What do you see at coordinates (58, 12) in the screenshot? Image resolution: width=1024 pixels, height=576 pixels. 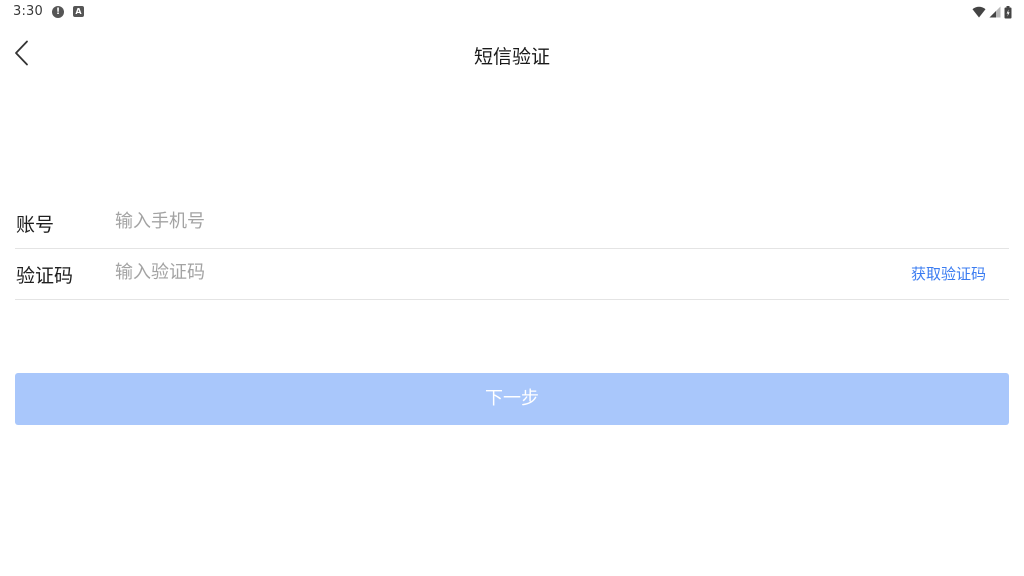 I see `alert-circle-icon: !` at bounding box center [58, 12].